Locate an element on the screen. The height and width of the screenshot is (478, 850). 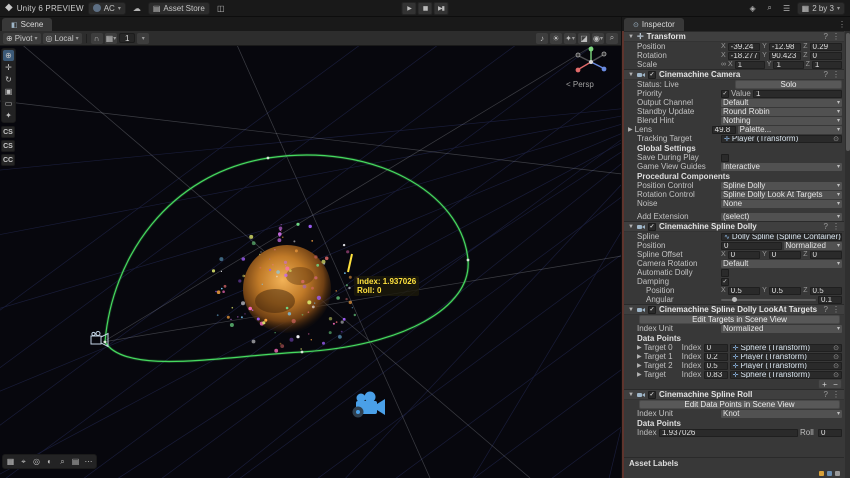
asset-labels-header: Asset Labels is located at coordinates (734, 463).